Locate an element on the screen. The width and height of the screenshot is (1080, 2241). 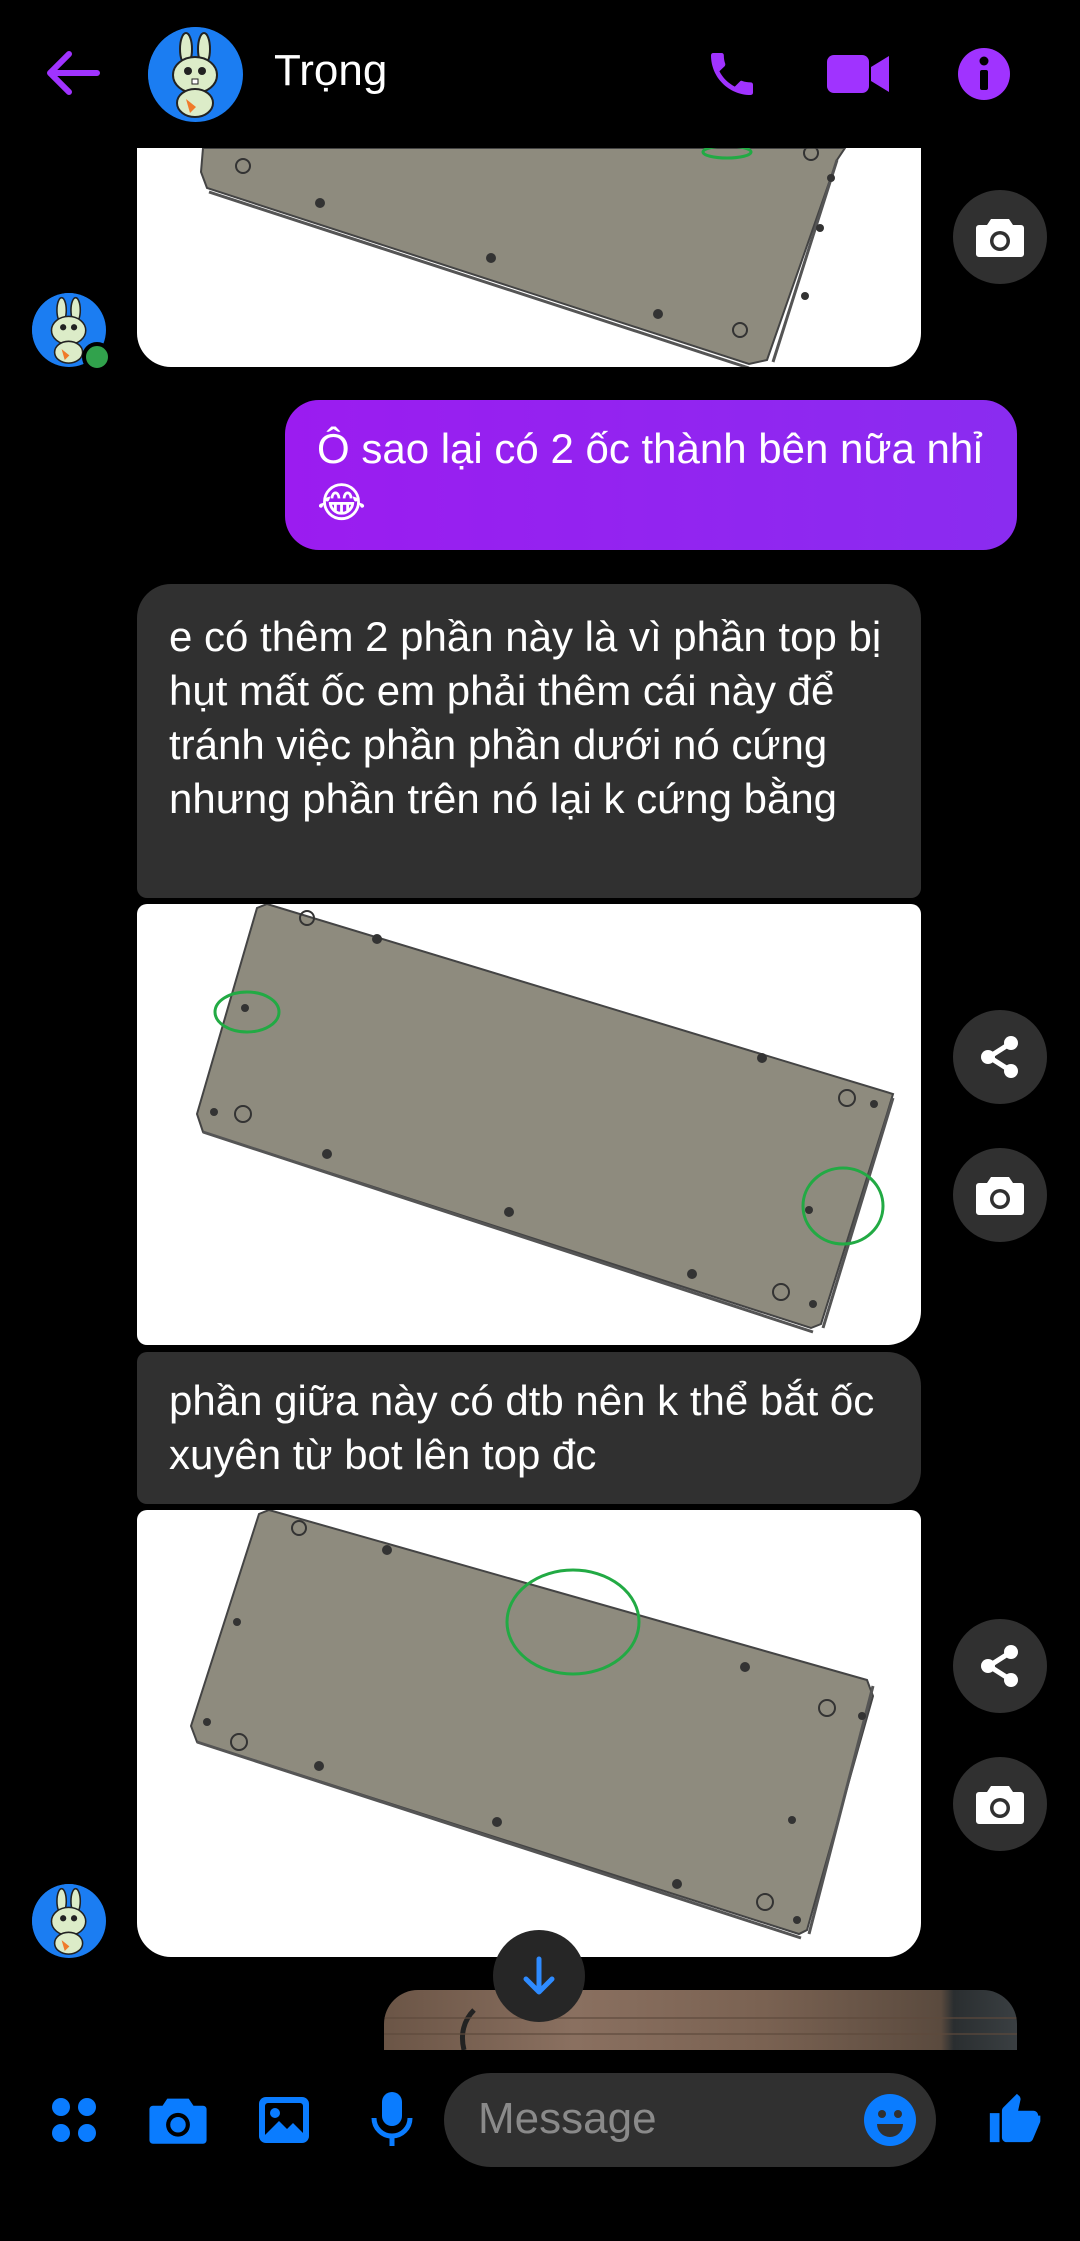
like-icon is located at coordinates (1015, 2118).